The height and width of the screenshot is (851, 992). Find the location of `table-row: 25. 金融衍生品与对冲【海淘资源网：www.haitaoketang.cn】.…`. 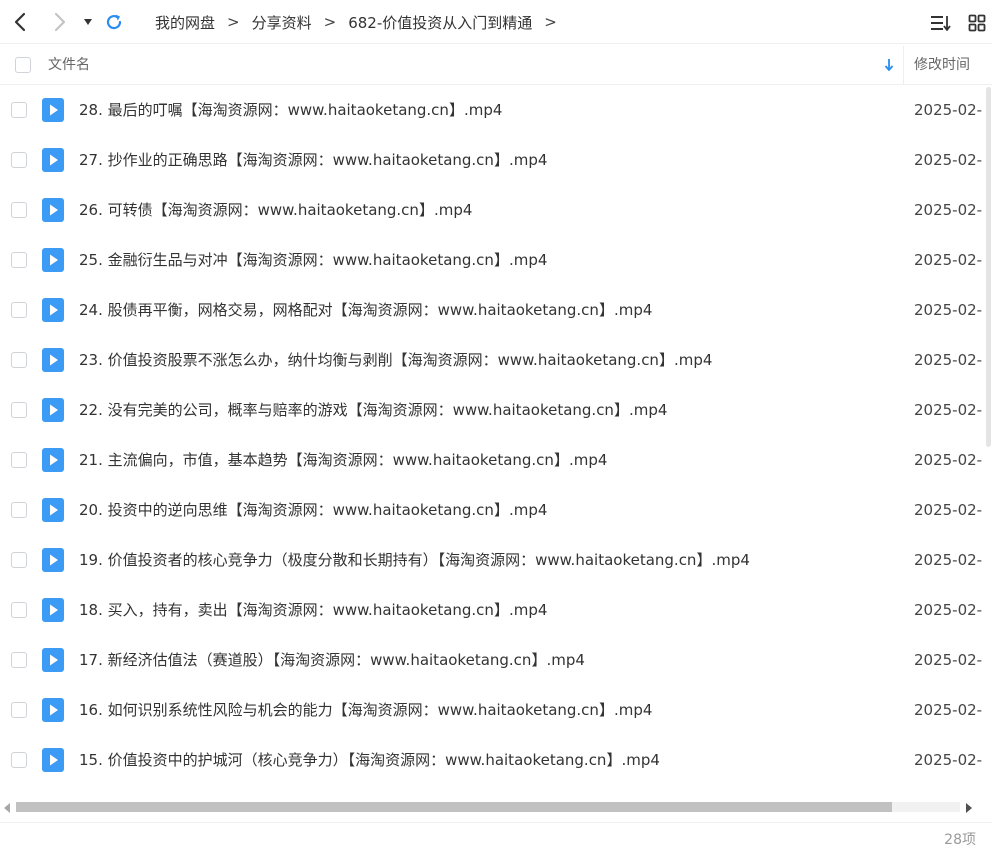

table-row: 25. 金融衍生品与对冲【海淘资源网：www.haitaoketang.cn】.… is located at coordinates (494, 260).